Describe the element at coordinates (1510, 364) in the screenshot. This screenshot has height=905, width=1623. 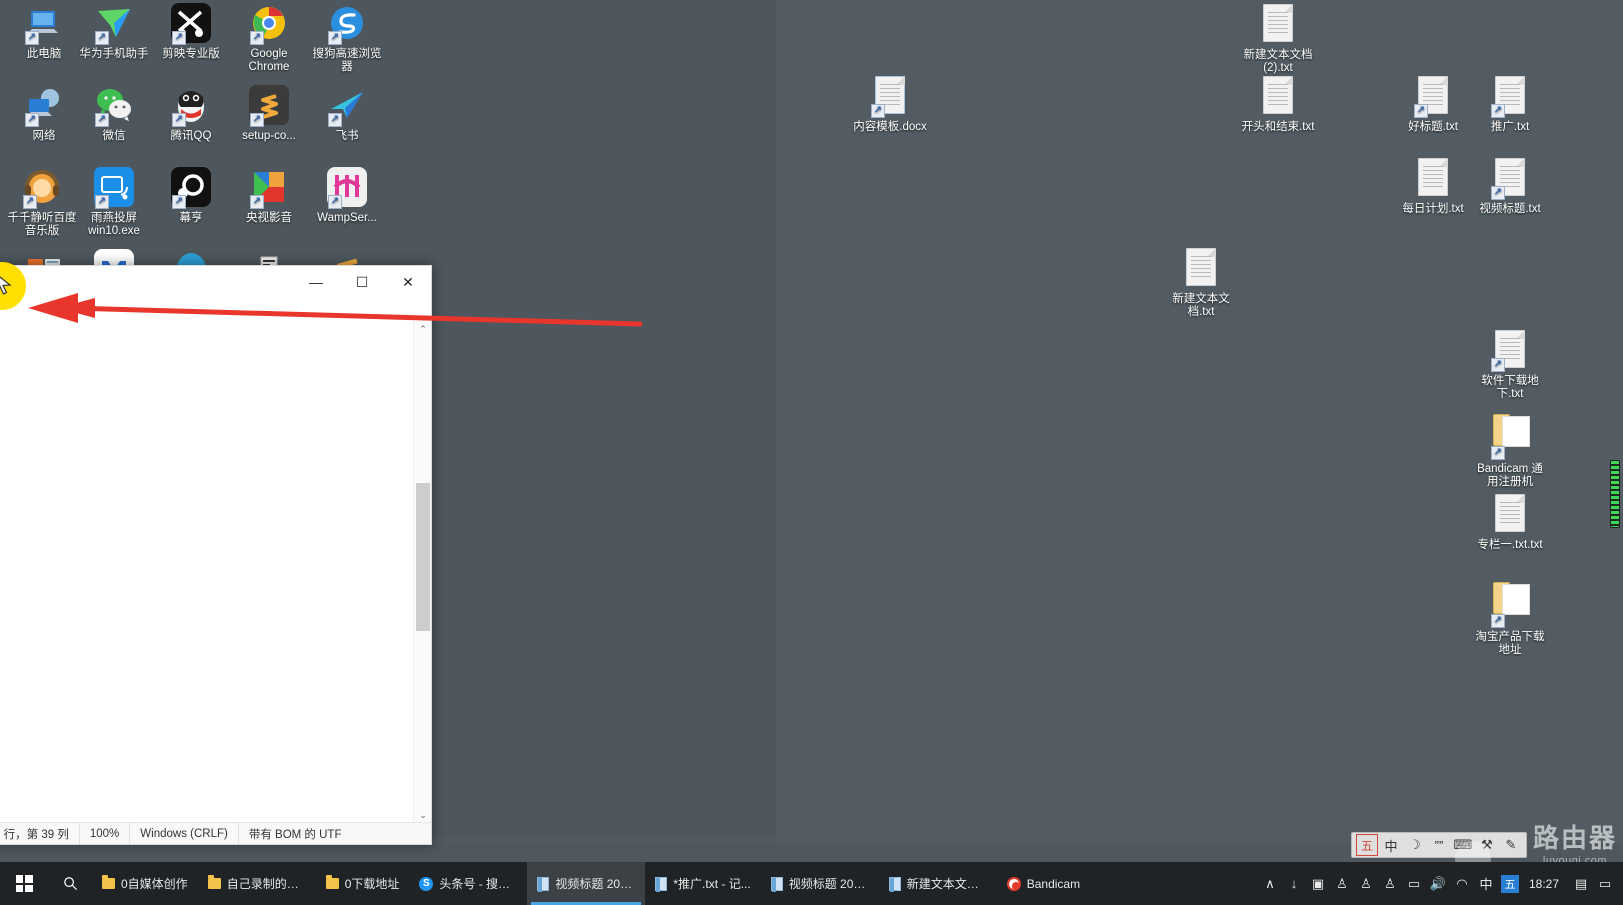
I see `desktop-icon-file: 软件下载地下.txt` at that location.